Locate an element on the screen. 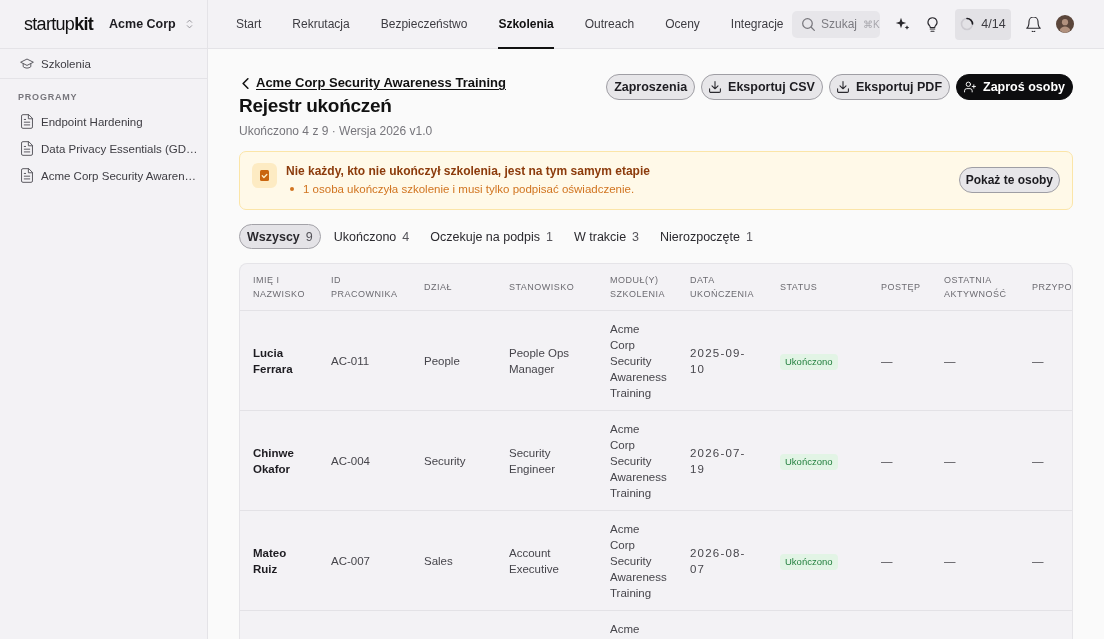 The height and width of the screenshot is (639, 1104). table-cell: Mateo Ruiz is located at coordinates (279, 560).